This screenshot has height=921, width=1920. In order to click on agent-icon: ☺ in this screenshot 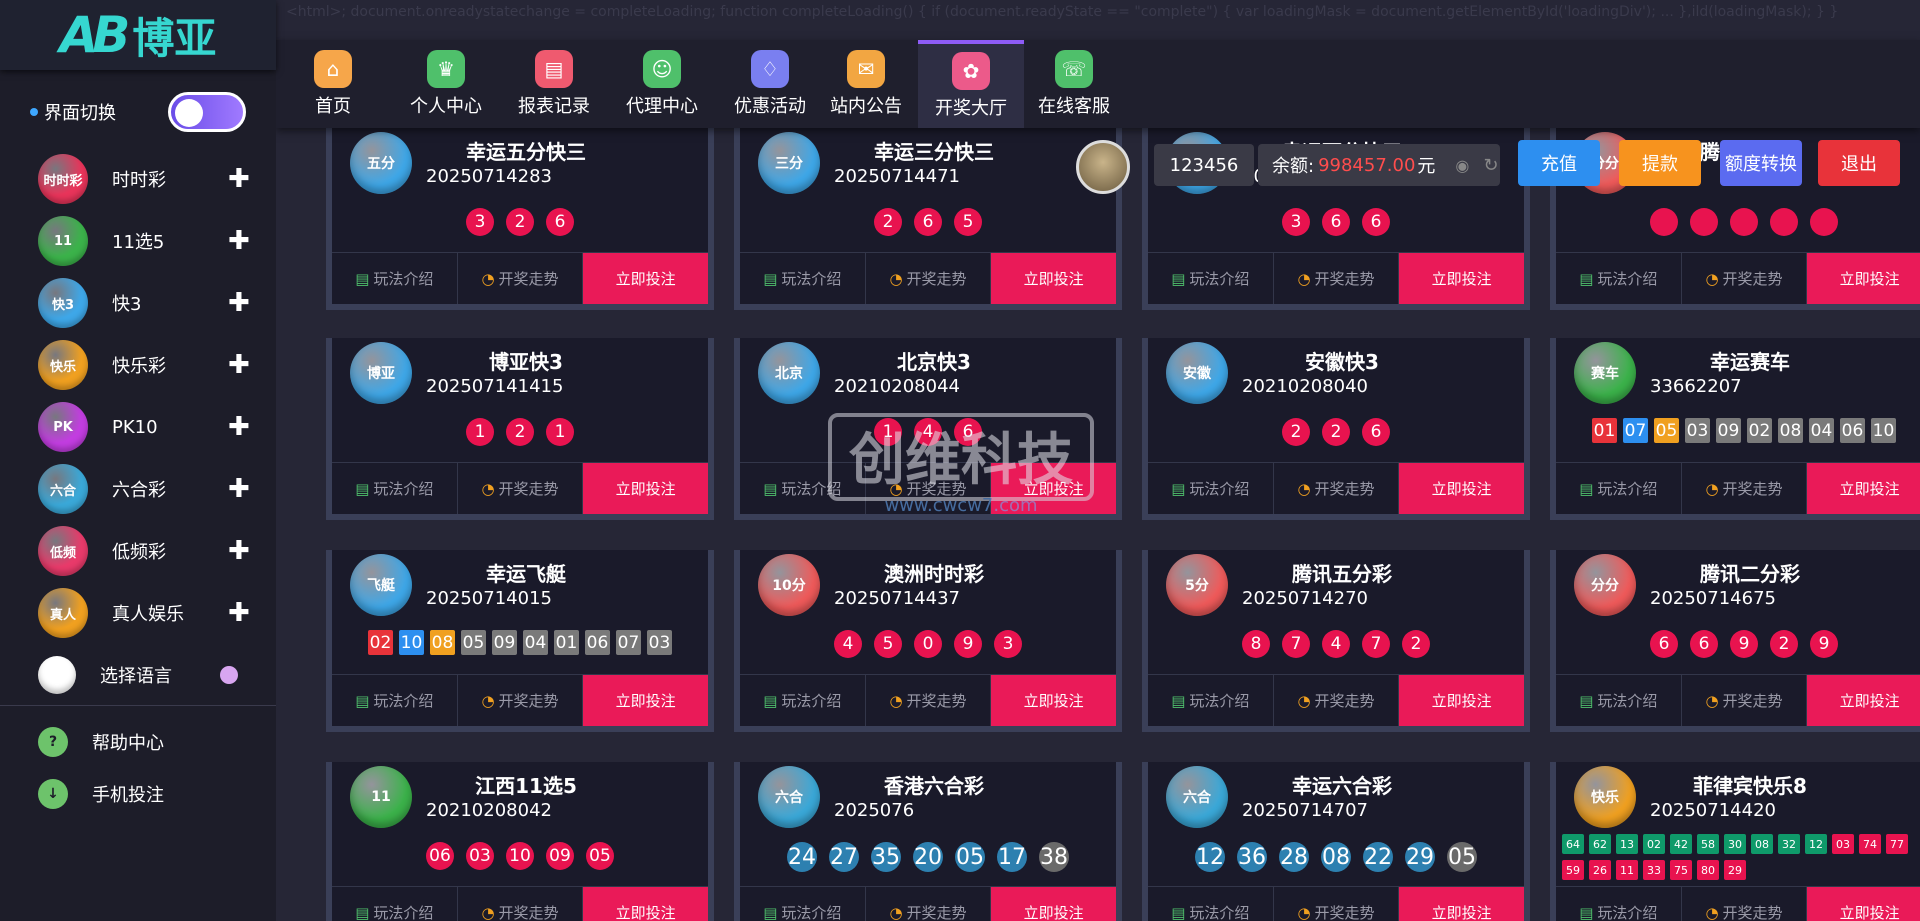, I will do `click(662, 69)`.